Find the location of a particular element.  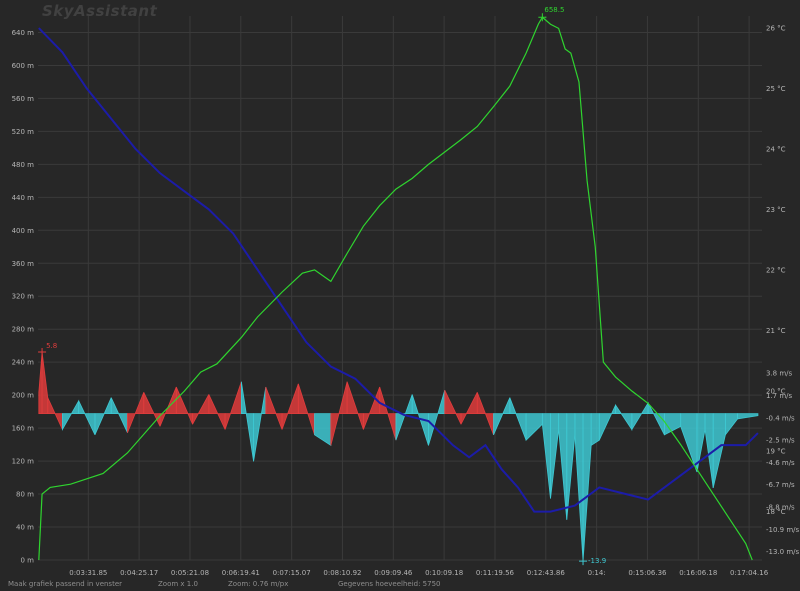

altitude-tick-label: 600 m is located at coordinates (23, 66).